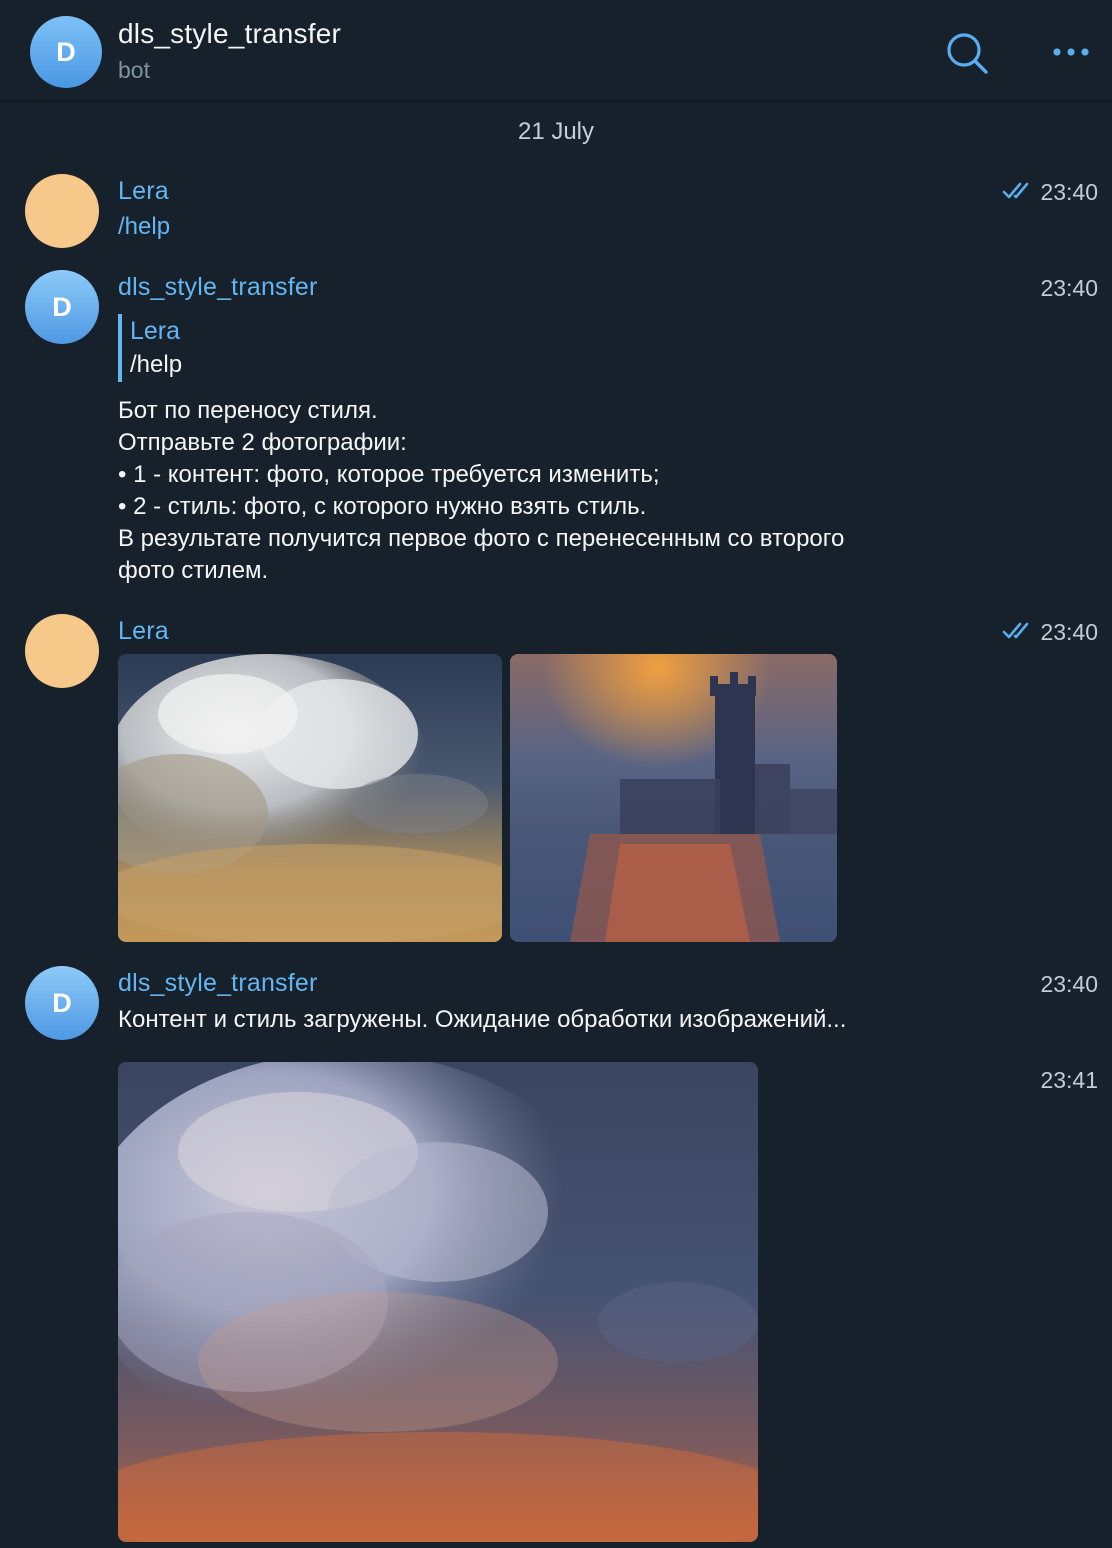 The height and width of the screenshot is (1548, 1112). Describe the element at coordinates (310, 798) in the screenshot. I see `clouds-photo` at that location.